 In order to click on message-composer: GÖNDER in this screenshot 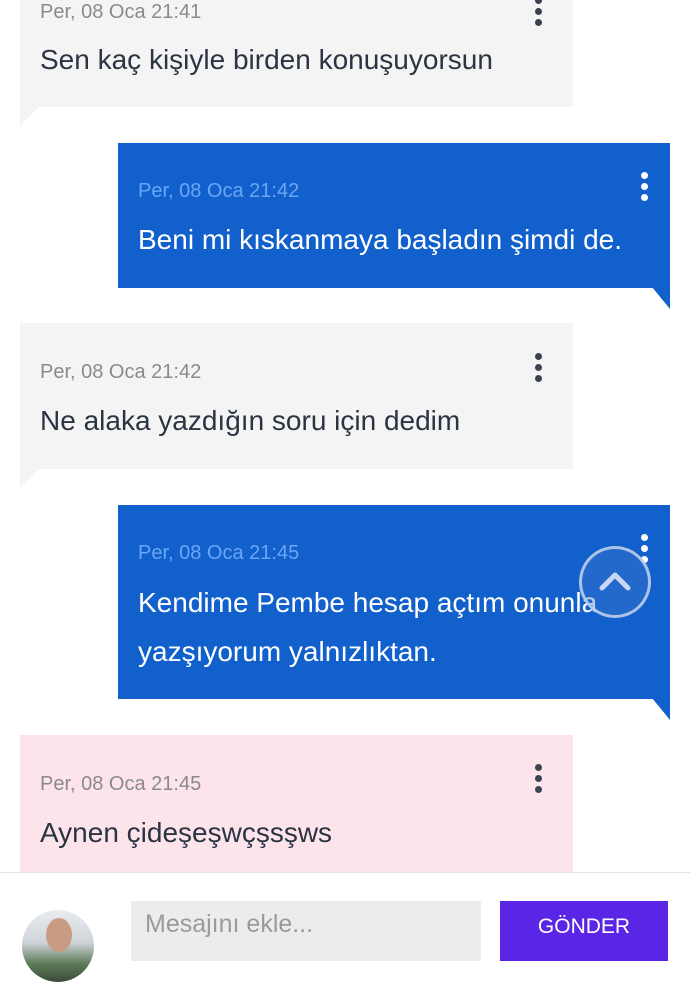, I will do `click(345, 927)`.